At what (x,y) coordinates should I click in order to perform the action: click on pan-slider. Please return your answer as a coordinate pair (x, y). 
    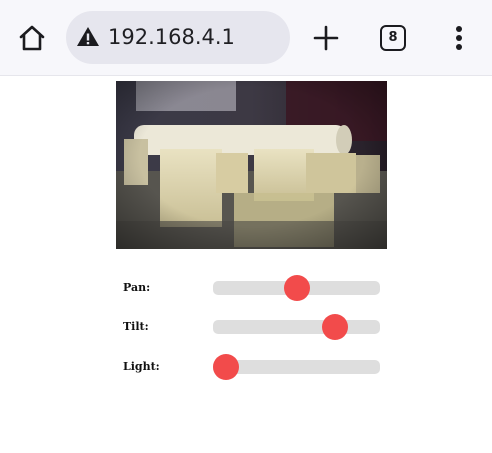
    Looking at the image, I should click on (296, 288).